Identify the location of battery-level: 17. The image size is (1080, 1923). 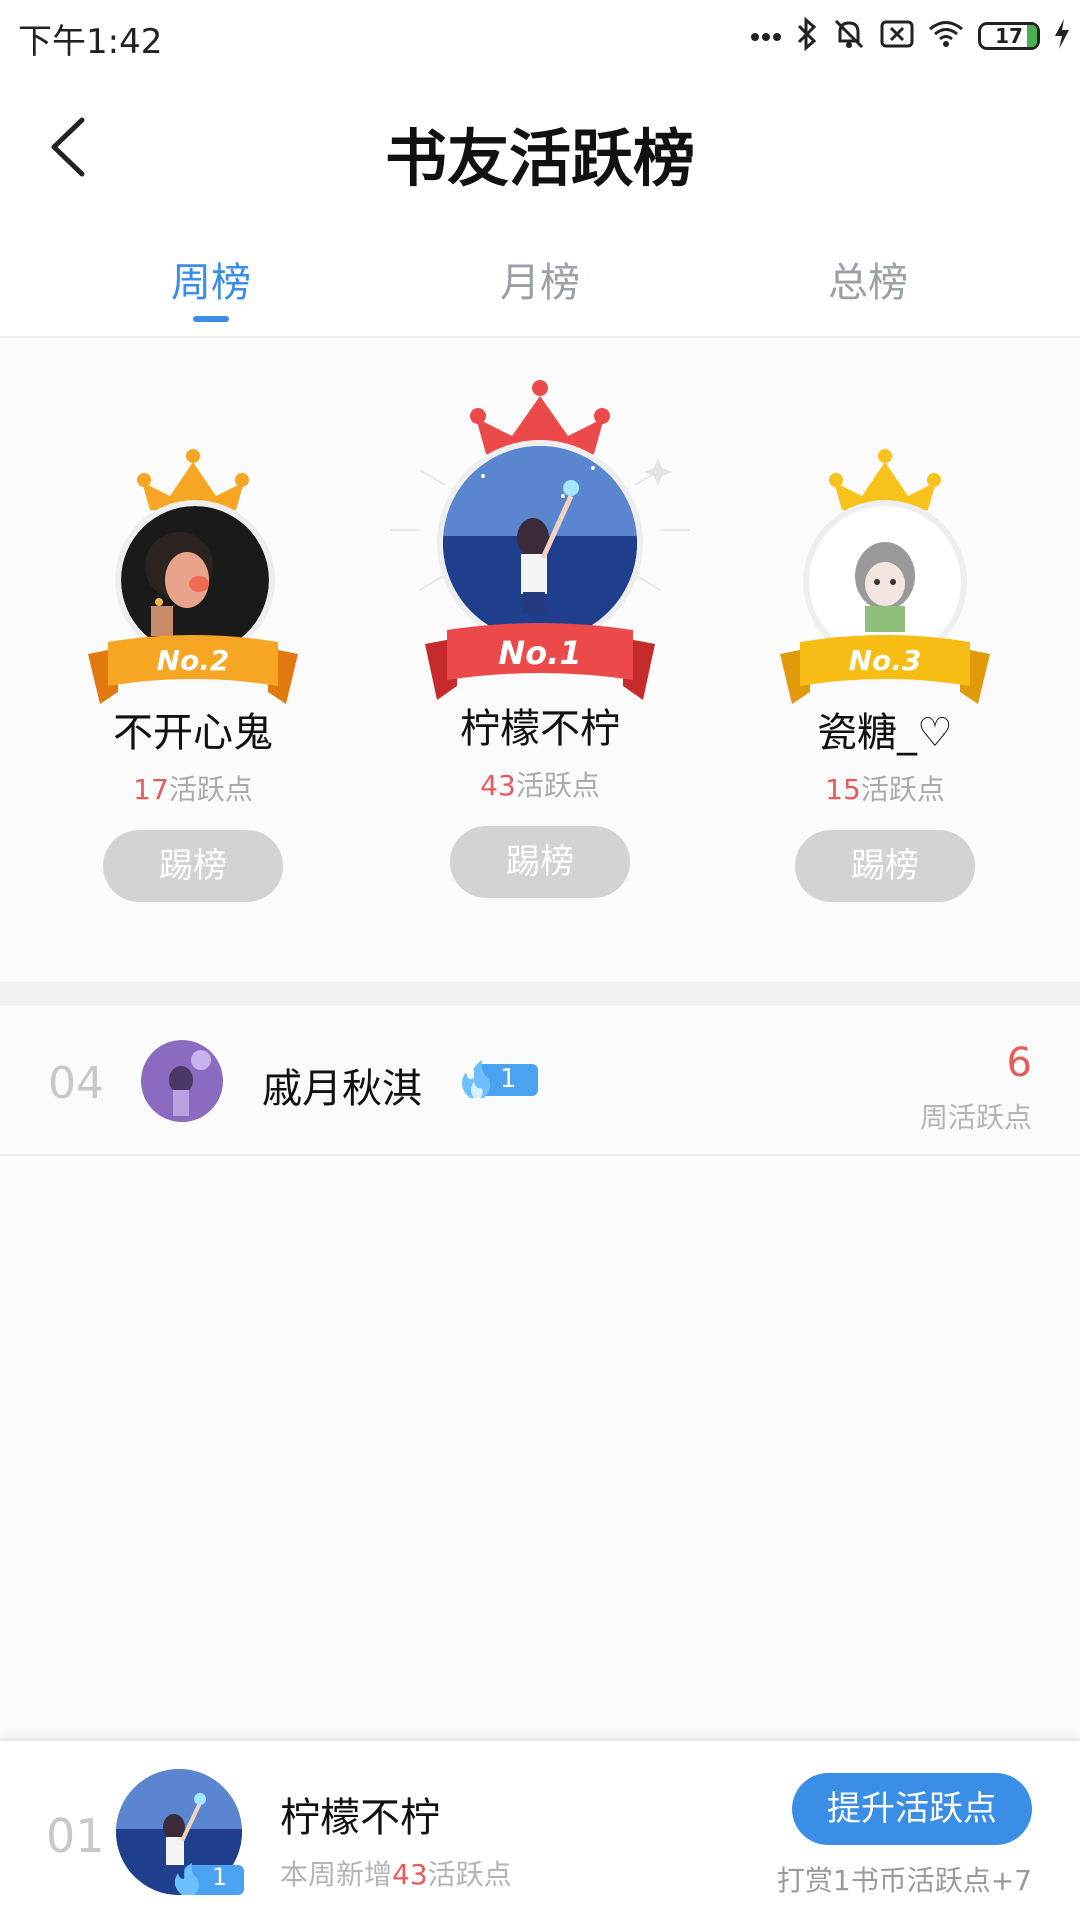
(1009, 36).